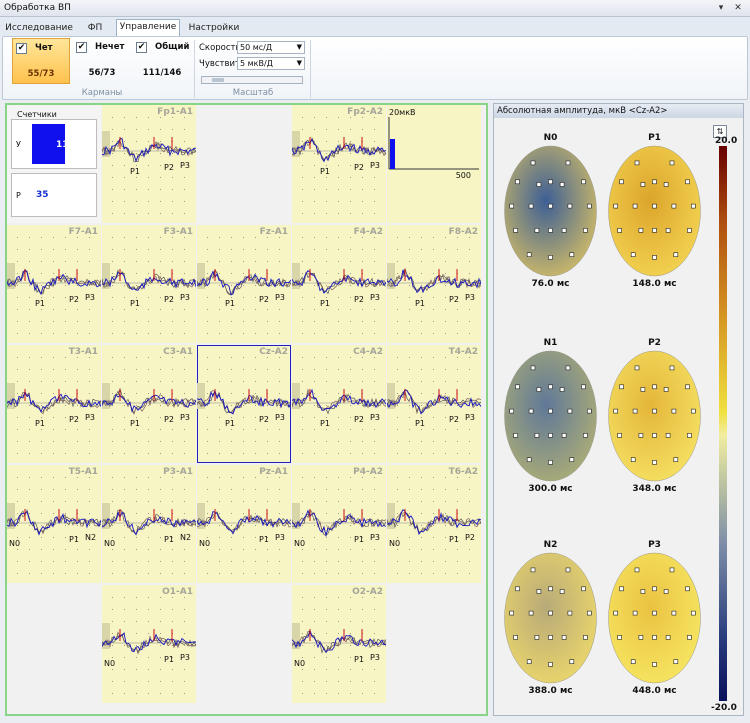 This screenshot has height=723, width=750. Describe the element at coordinates (102, 61) in the screenshot. I see `pocket-odd: ✔ Нечет 56/73` at that location.